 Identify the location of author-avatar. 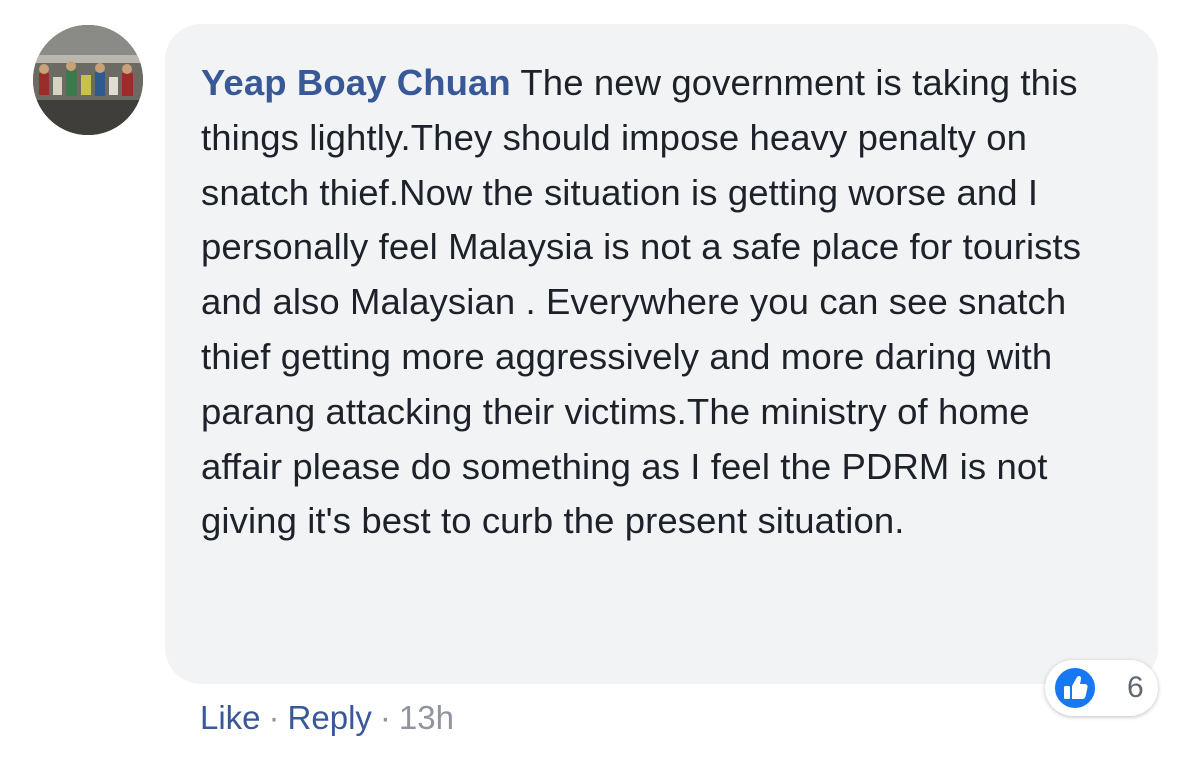
(88, 80).